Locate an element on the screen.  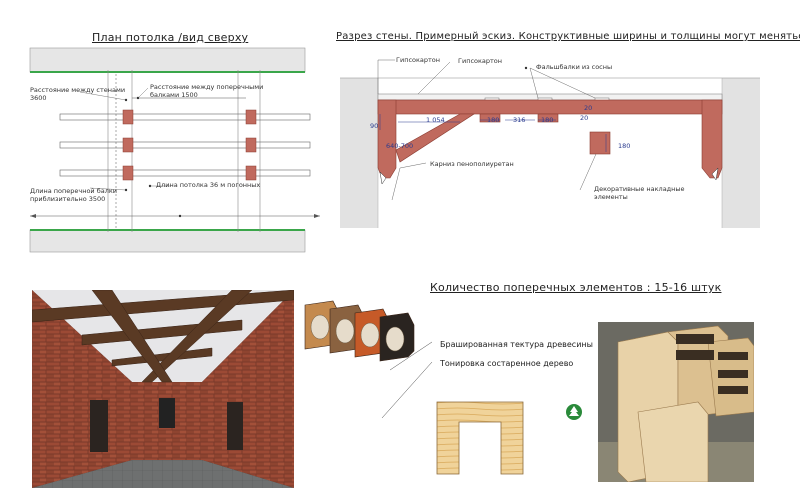
label-toning: Тонировка состаренное дерево is located at coordinates (507, 363).